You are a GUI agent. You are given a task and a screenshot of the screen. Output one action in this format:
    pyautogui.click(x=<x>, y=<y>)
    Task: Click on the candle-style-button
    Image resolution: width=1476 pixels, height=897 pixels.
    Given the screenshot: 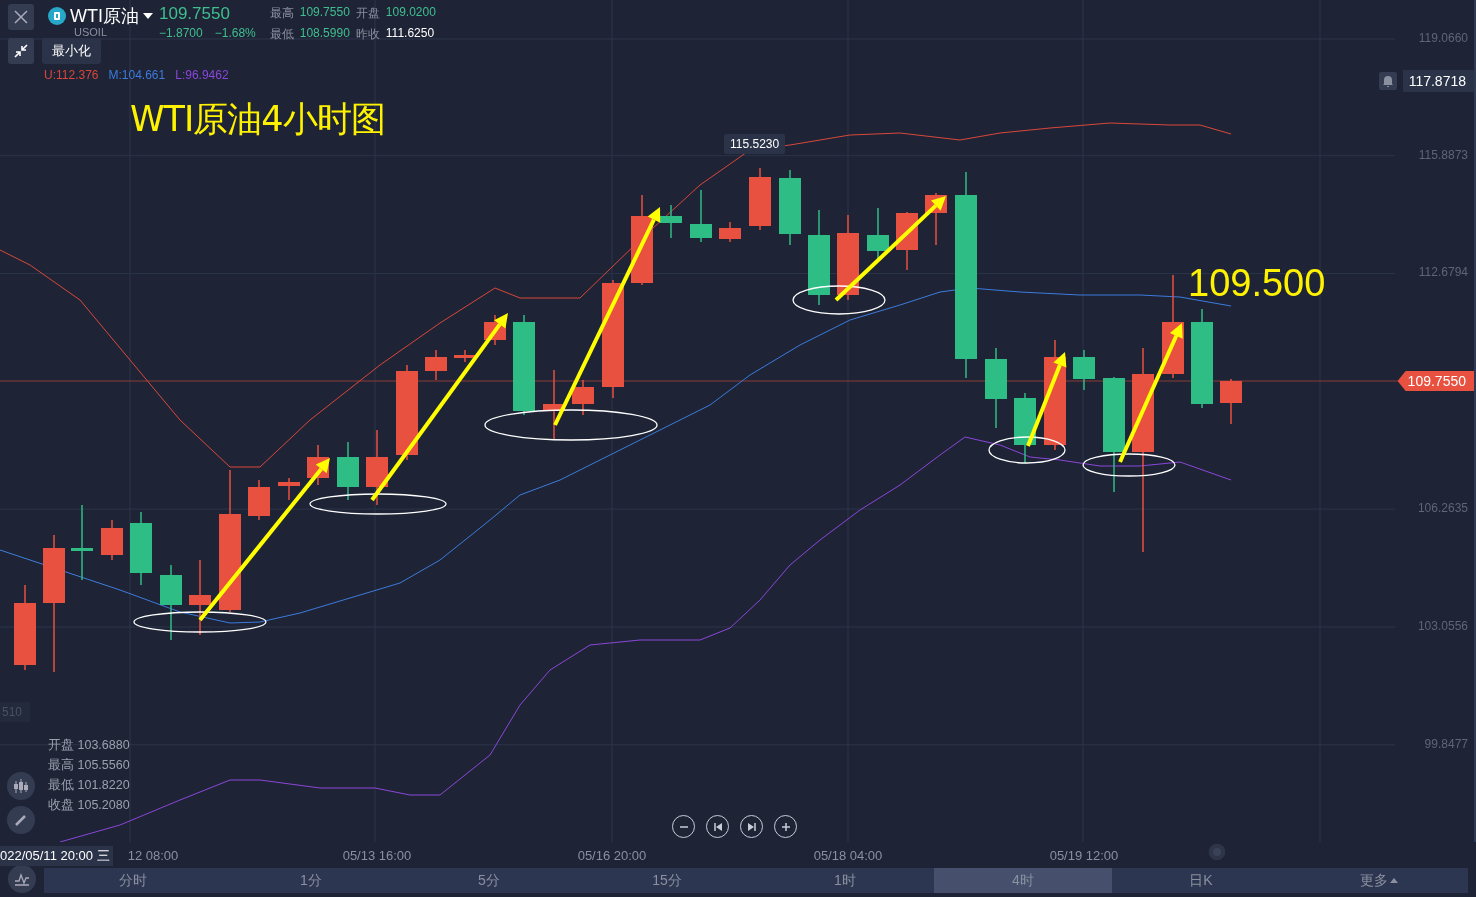 What is the action you would take?
    pyautogui.click(x=21, y=786)
    